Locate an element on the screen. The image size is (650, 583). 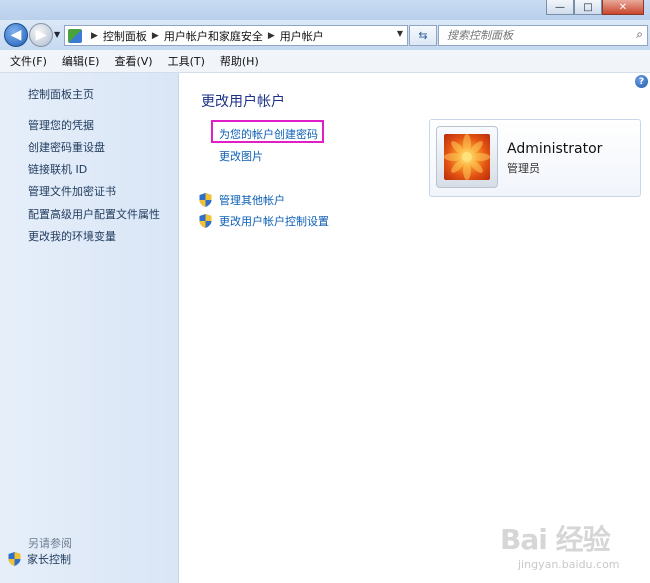
watermark: Bai 经验 jingyan.baidu.com is located at coordinates (572, 543).